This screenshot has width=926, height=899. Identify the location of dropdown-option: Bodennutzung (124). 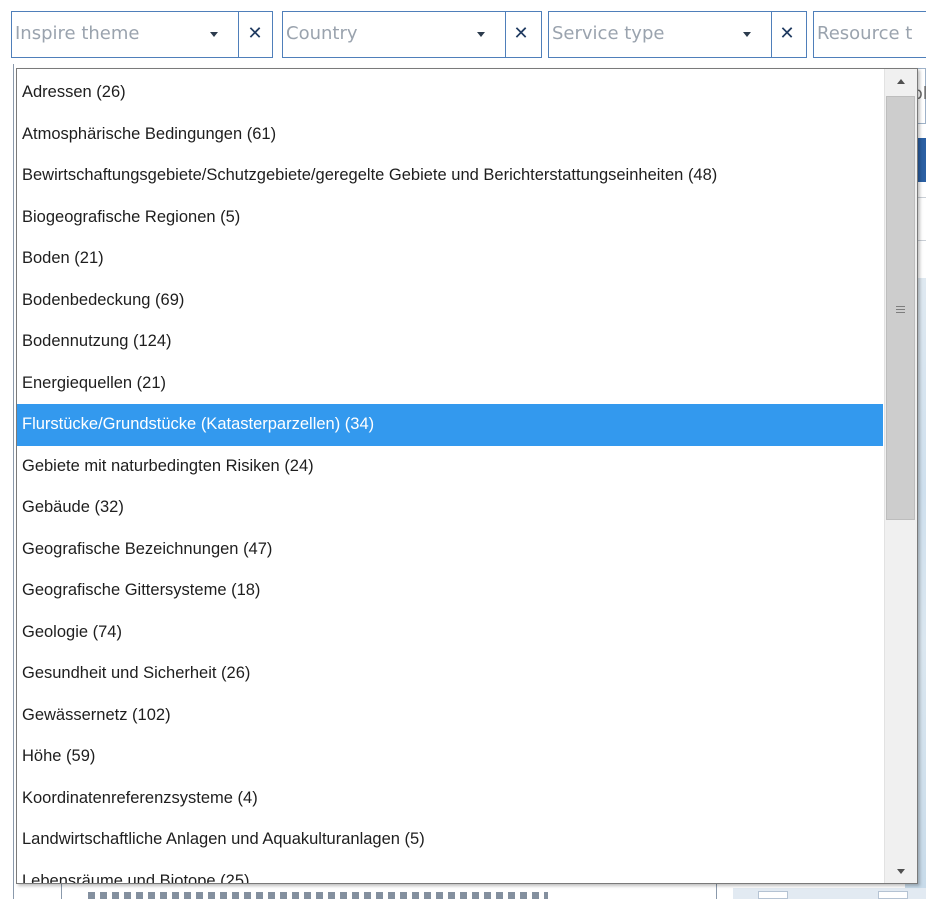
(450, 342).